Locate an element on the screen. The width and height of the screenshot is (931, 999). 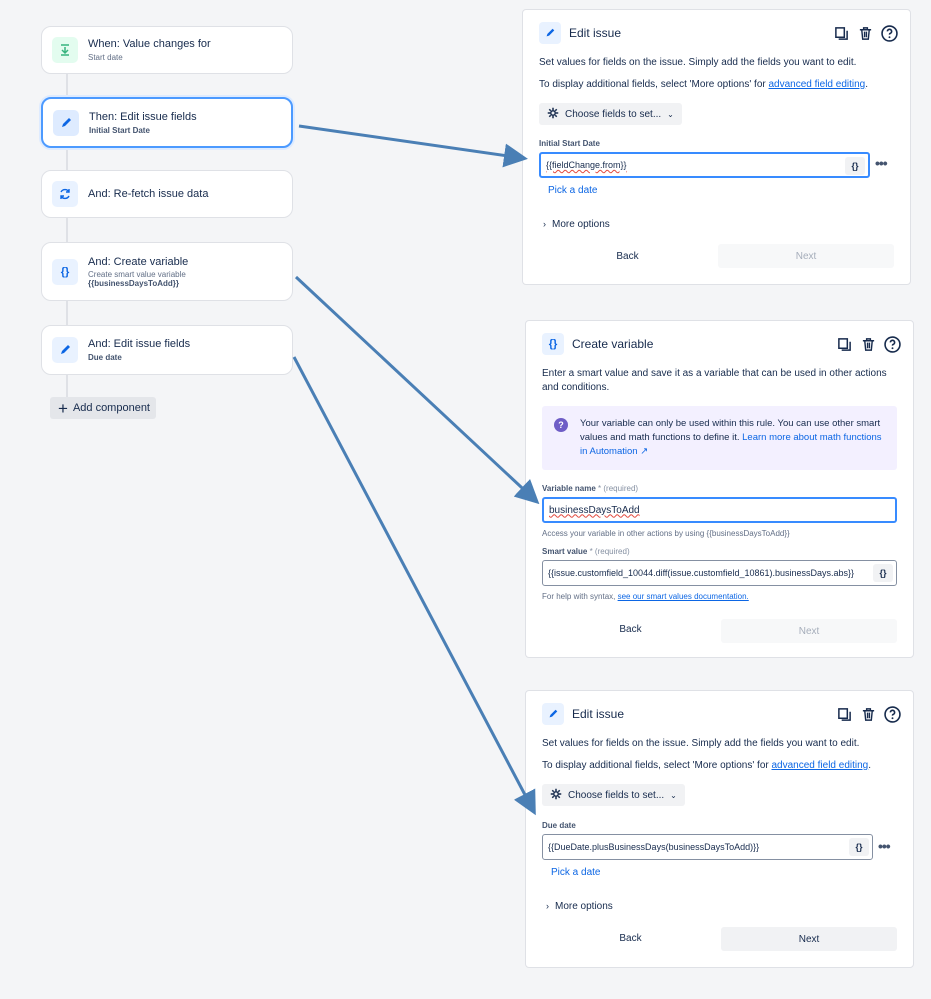
arrow-to-edit-due-date is located at coordinates (414, 586).